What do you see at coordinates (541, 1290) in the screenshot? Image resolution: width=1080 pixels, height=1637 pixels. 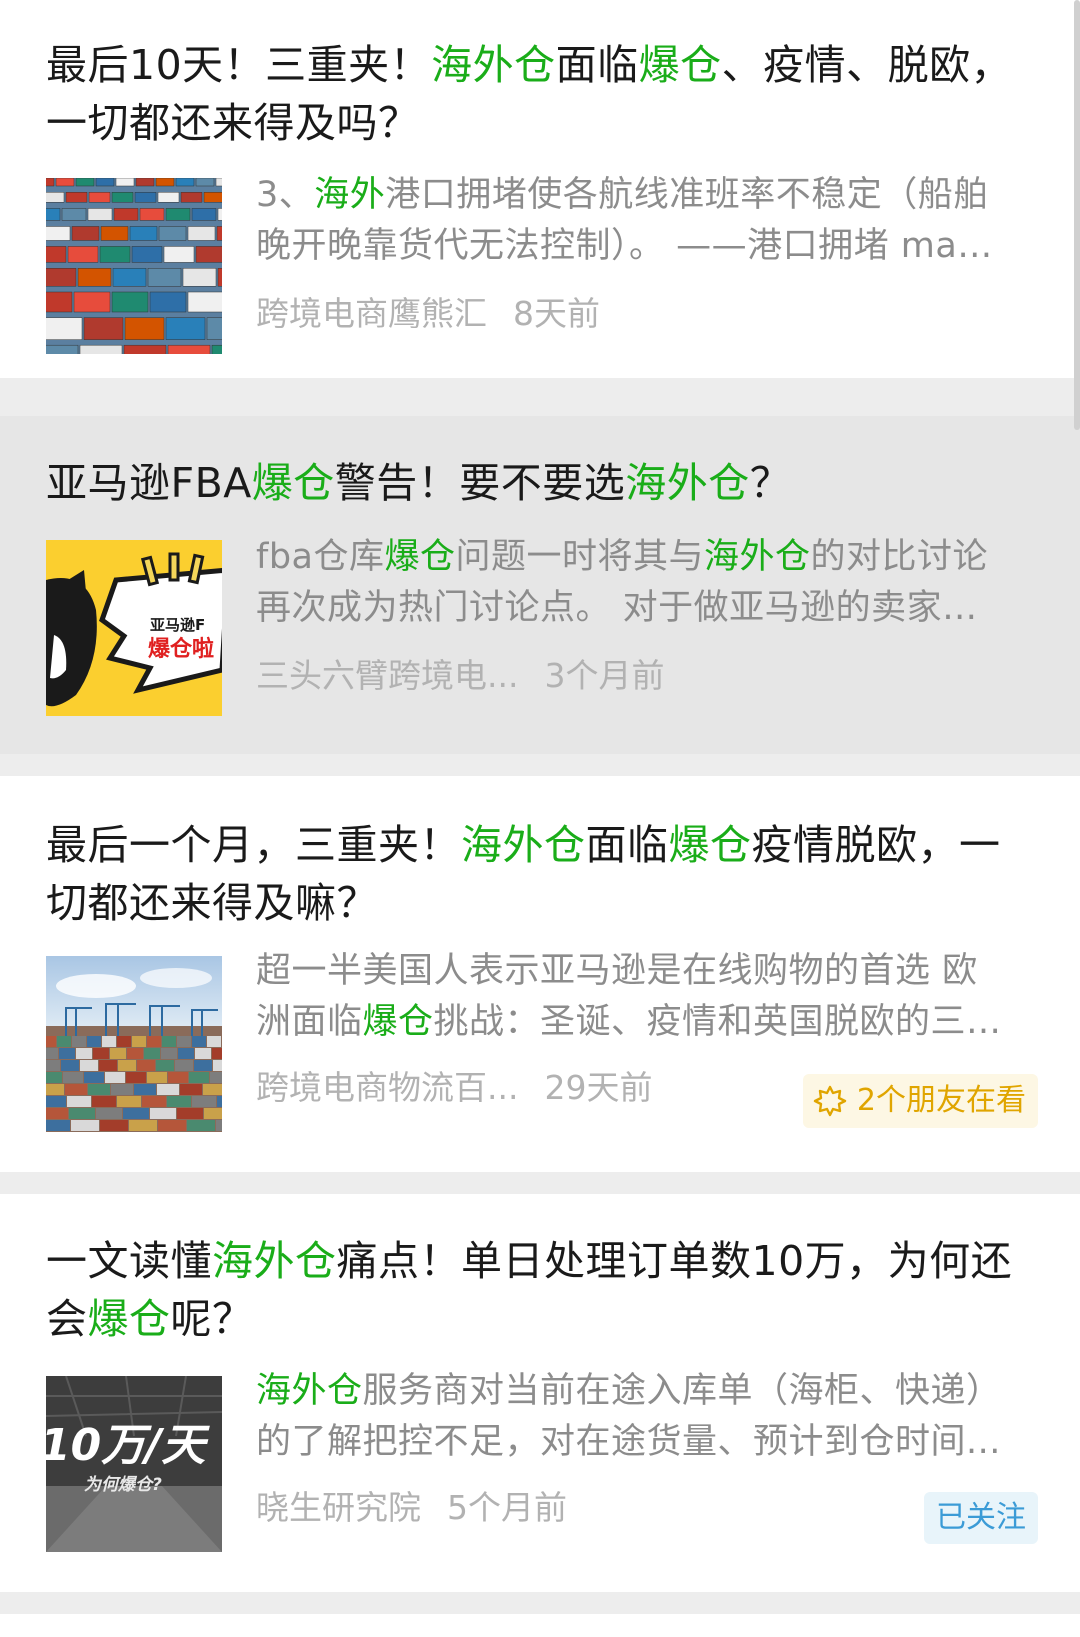 I see `result-title: 一文读懂海外仓痛点！单日处理订单数10万，为何还会爆仓呢？` at bounding box center [541, 1290].